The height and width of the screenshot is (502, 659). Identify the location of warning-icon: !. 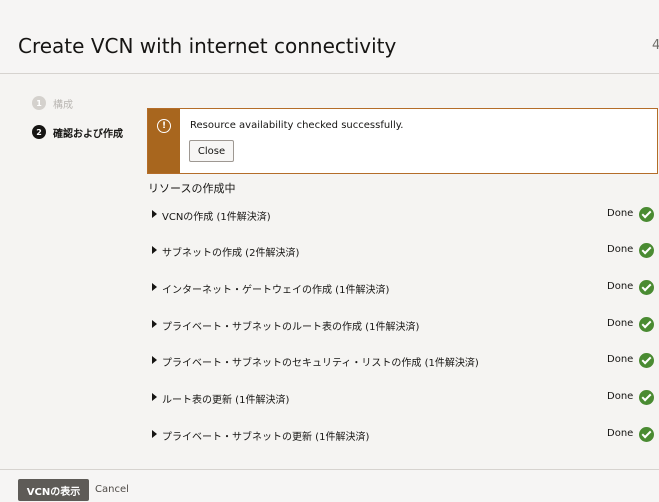
(164, 126).